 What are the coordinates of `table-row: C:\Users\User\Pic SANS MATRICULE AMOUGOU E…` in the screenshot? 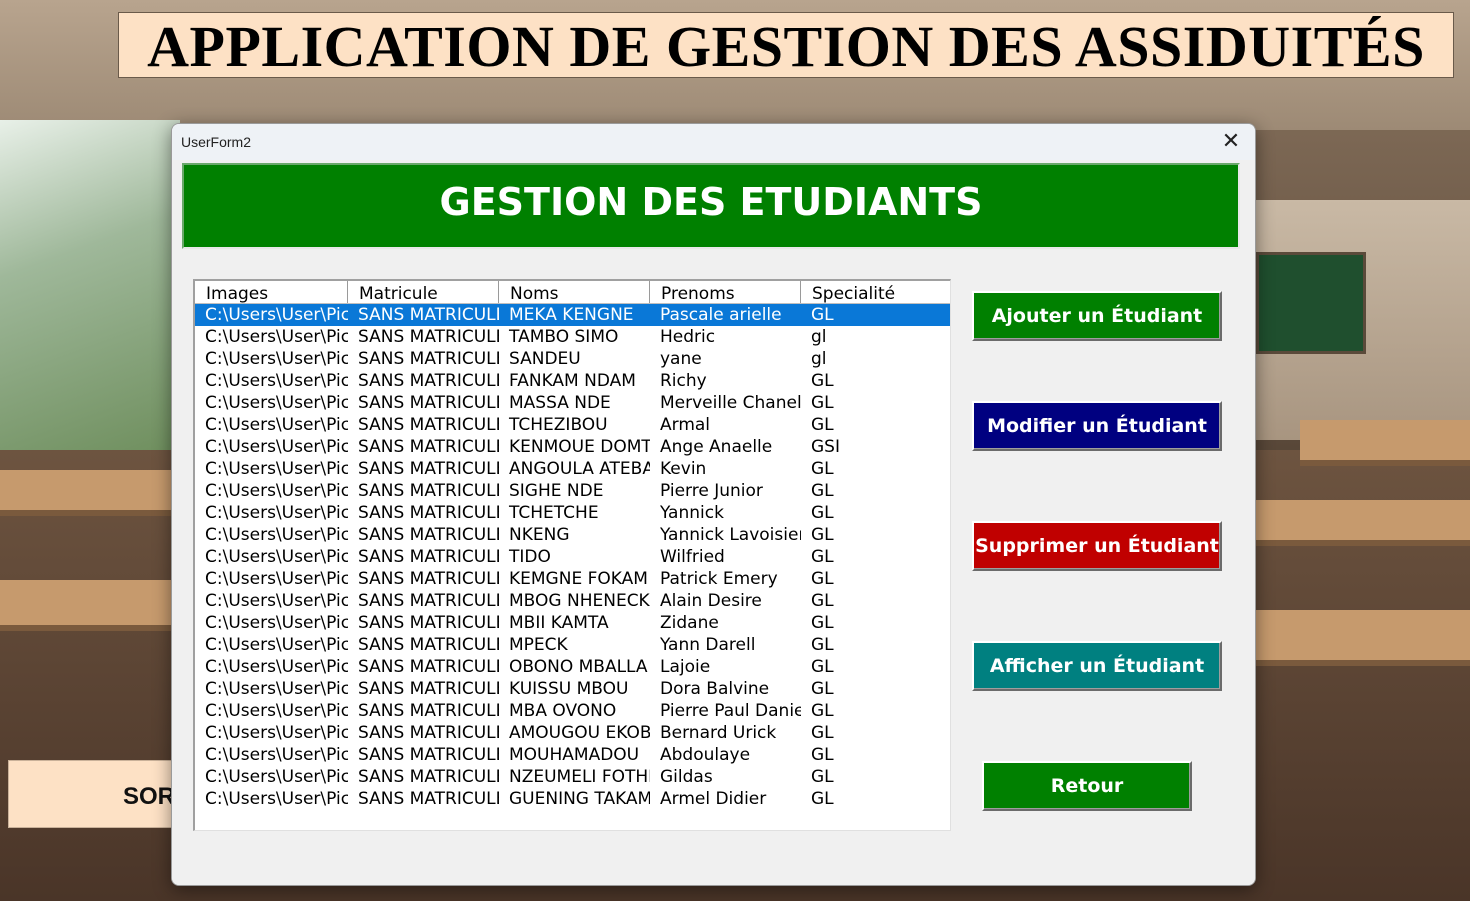 It's located at (572, 733).